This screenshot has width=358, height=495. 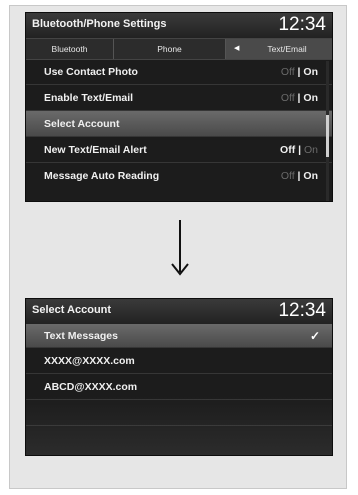 What do you see at coordinates (179, 72) in the screenshot?
I see `setting-row-use-contact-photo: Use Contact Photo Off | On` at bounding box center [179, 72].